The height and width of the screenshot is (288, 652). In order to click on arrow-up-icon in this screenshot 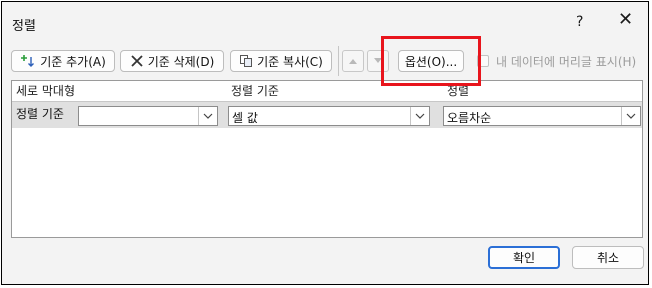, I will do `click(353, 61)`.